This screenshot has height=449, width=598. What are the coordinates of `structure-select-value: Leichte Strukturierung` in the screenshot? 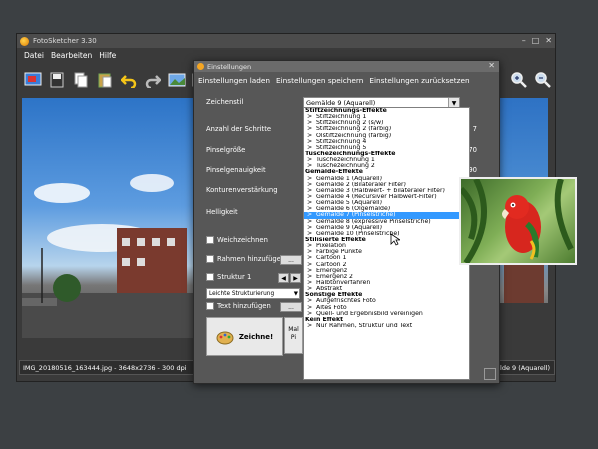 It's located at (242, 293).